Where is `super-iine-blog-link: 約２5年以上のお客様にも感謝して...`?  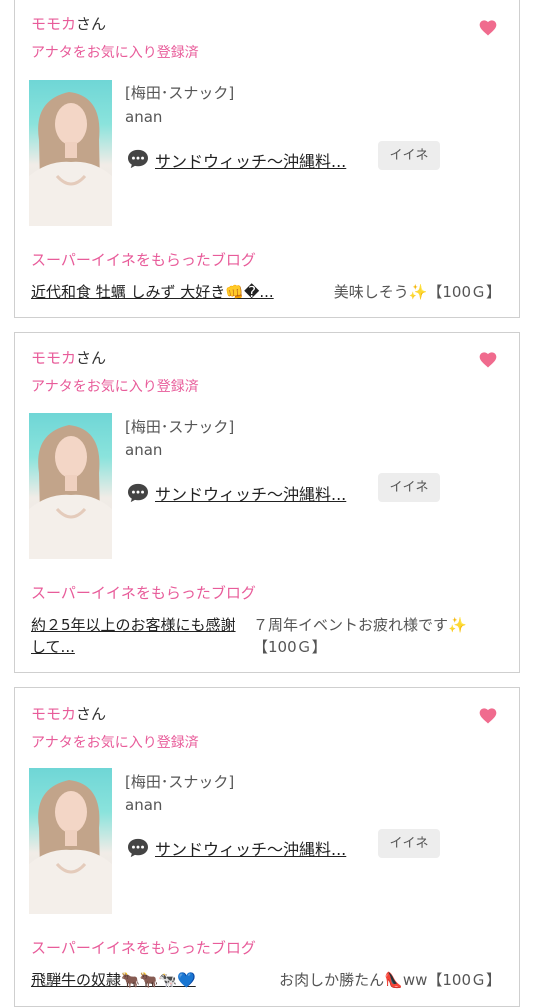
super-iine-blog-link: 約２5年以上のお客様にも感謝して... is located at coordinates (138, 636).